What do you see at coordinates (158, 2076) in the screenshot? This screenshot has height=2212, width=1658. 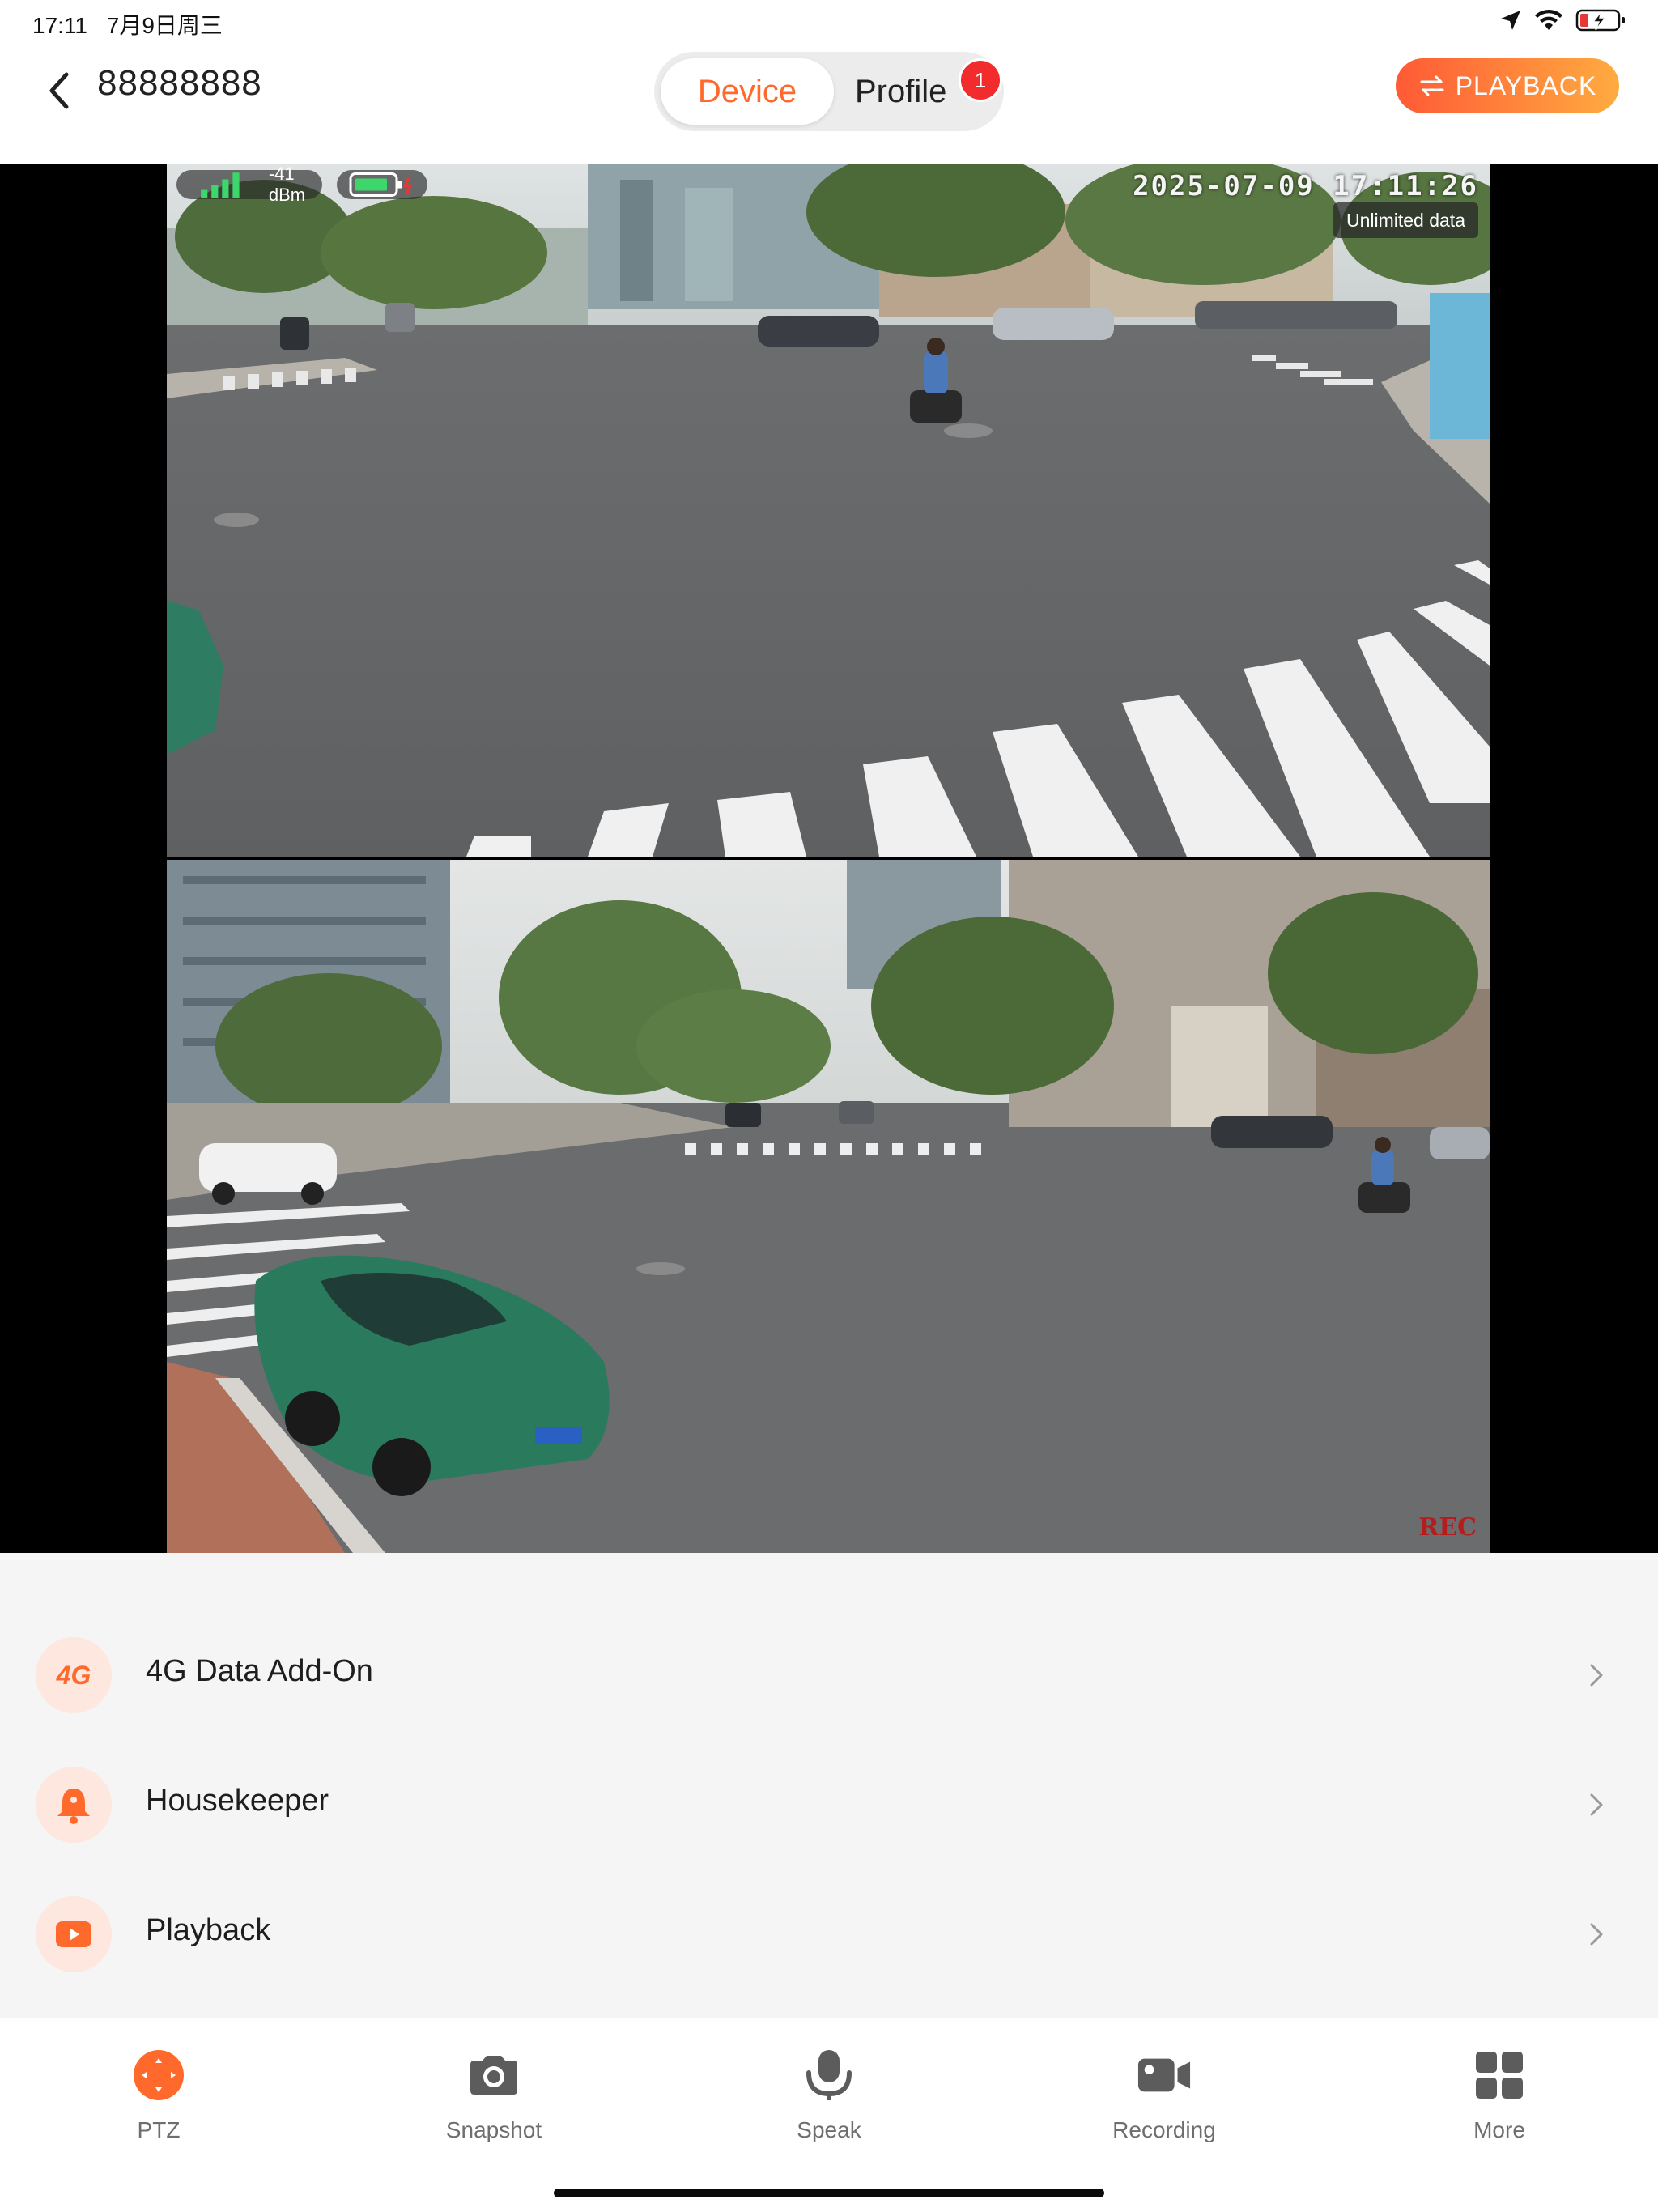 I see `ptz-icon` at bounding box center [158, 2076].